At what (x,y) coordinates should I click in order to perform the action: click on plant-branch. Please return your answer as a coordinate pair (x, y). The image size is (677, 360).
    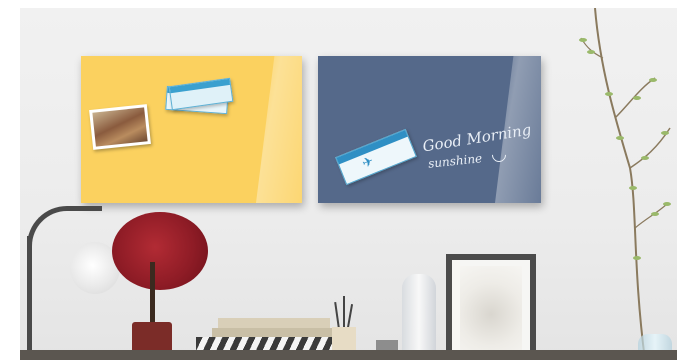
    Looking at the image, I should click on (625, 184).